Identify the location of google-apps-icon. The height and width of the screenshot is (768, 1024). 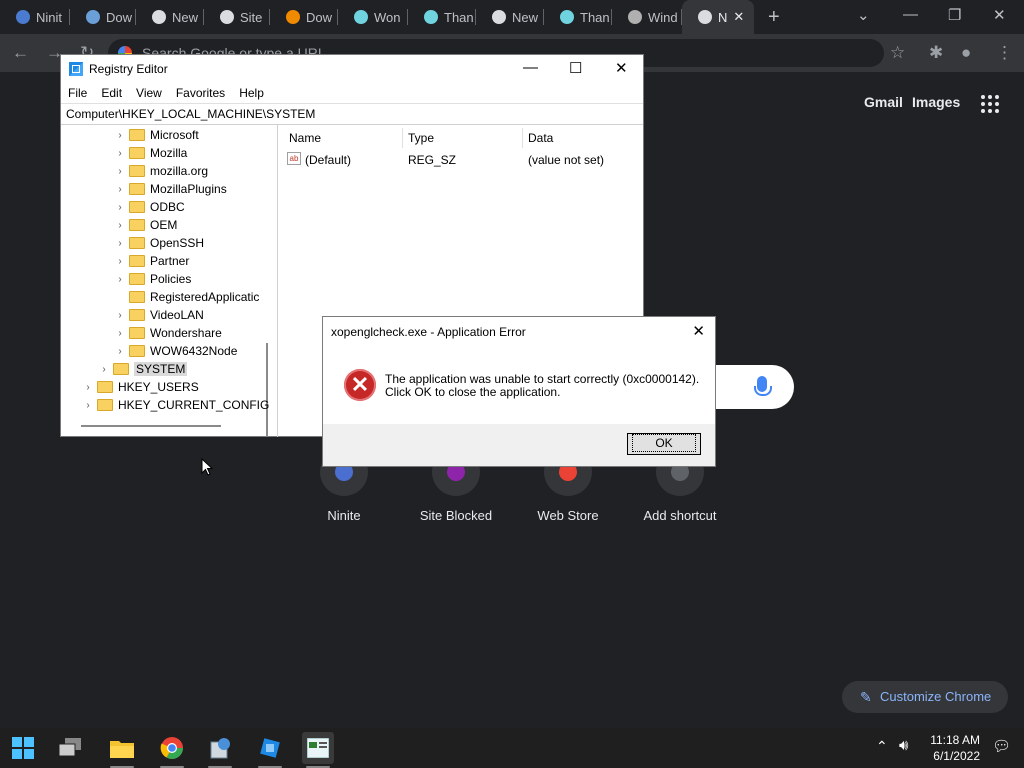
(990, 104).